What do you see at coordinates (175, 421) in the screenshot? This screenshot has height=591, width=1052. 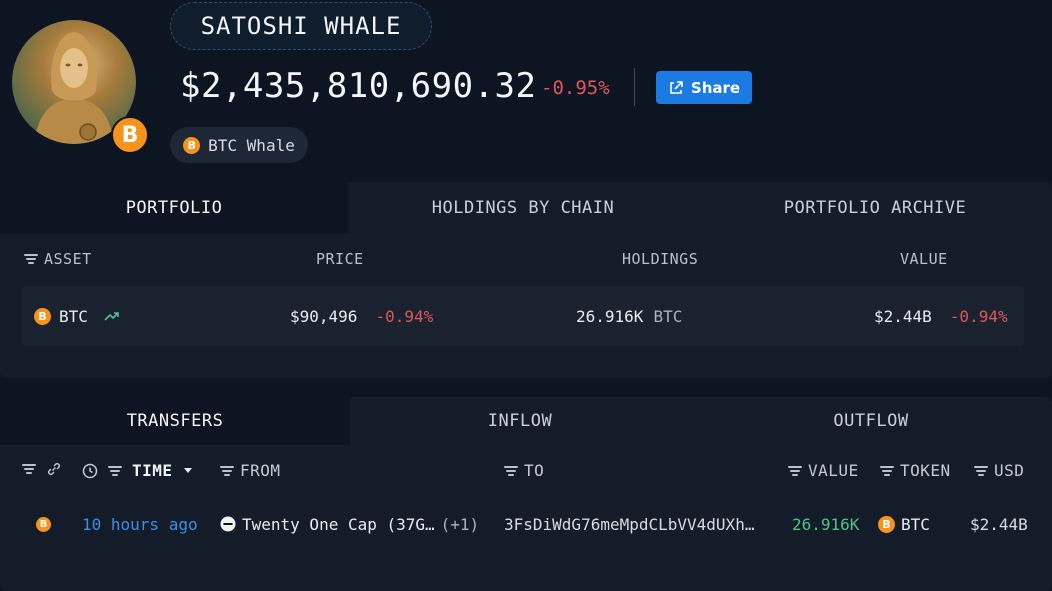 I see `tab-transfers: TRANSFERS` at bounding box center [175, 421].